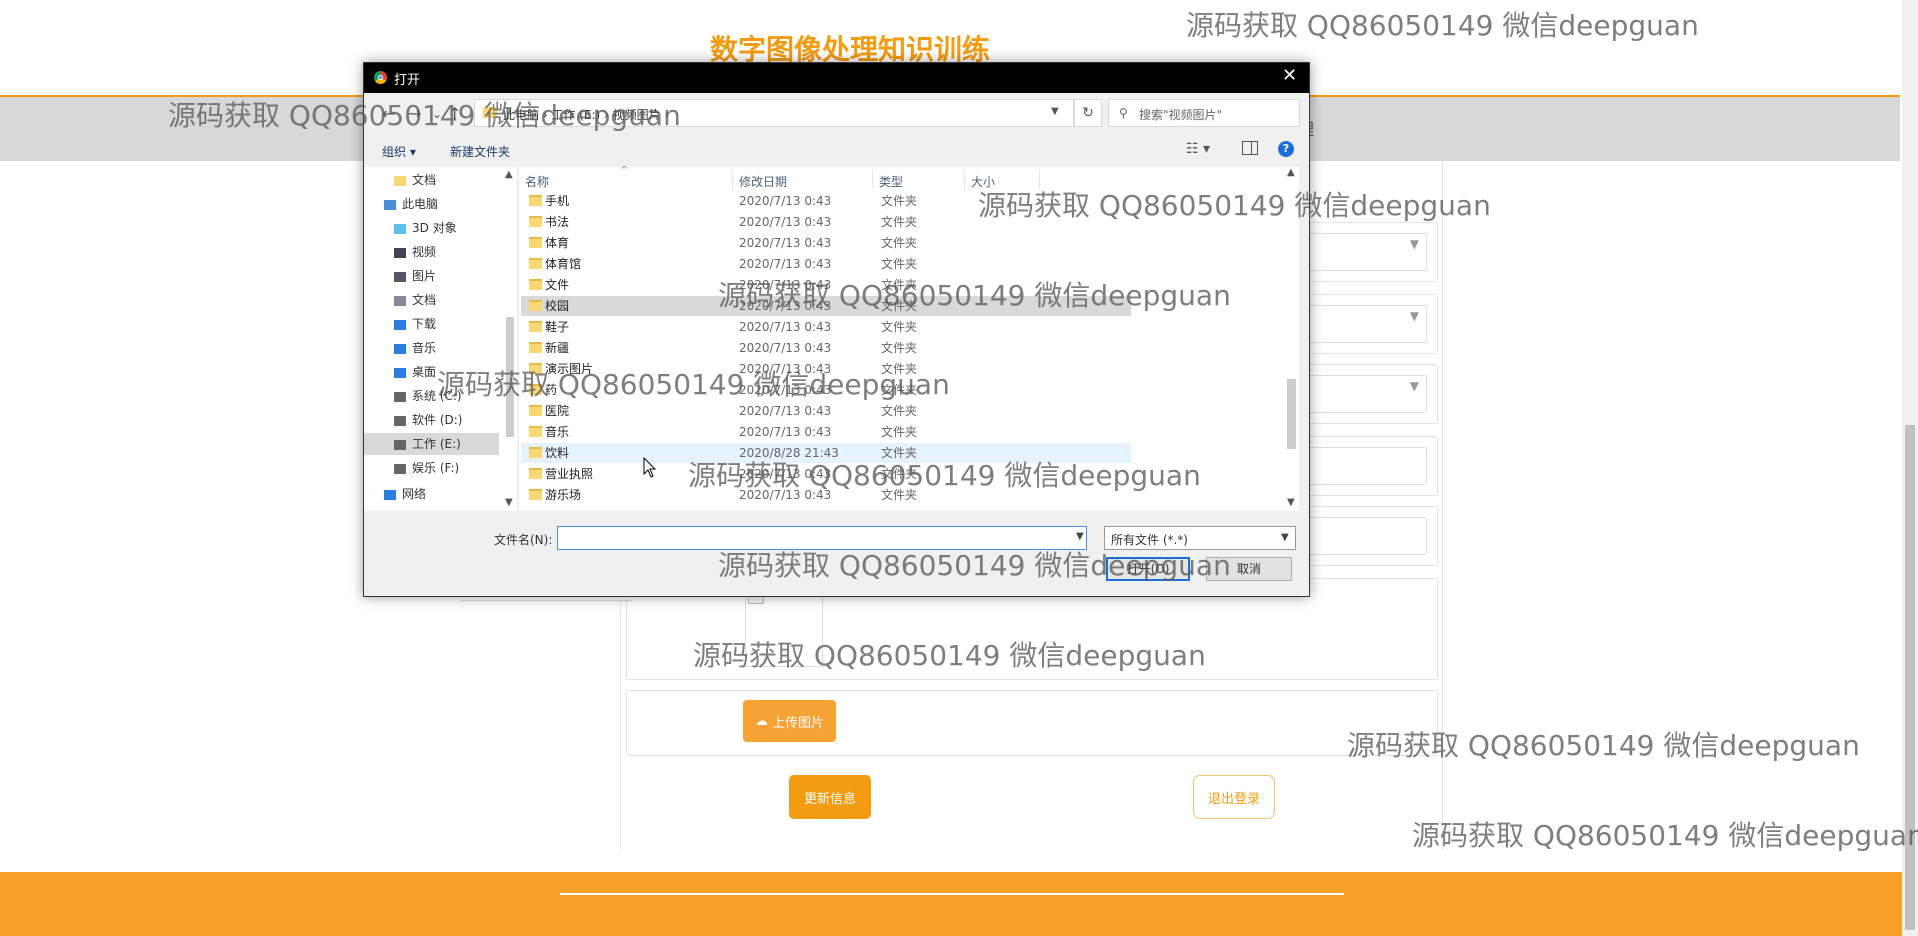 This screenshot has height=936, width=1918. I want to click on dialog-titlebar: 打开 ✕, so click(836, 78).